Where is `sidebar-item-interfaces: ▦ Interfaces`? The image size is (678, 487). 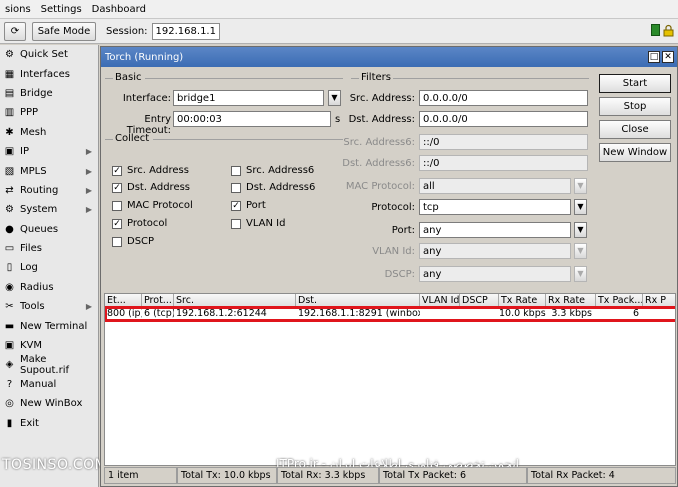 sidebar-item-interfaces: ▦ Interfaces is located at coordinates (49, 73).